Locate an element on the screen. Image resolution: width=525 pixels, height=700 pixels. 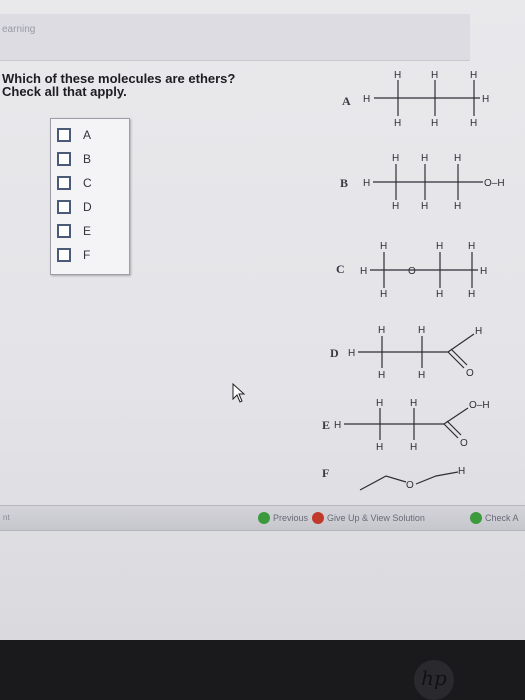
molecule-d-letter: D is located at coordinates (334, 353).